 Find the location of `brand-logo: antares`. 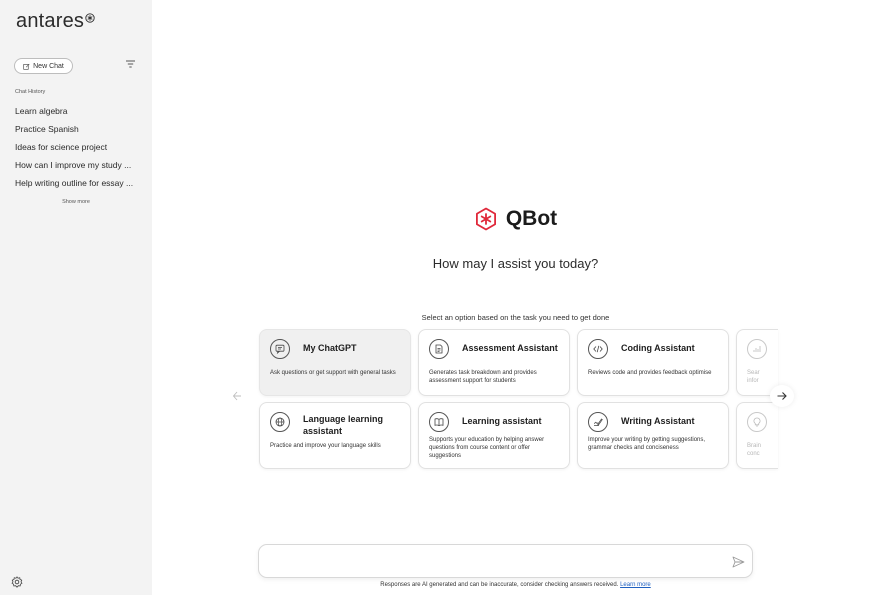

brand-logo: antares is located at coordinates (55, 21).